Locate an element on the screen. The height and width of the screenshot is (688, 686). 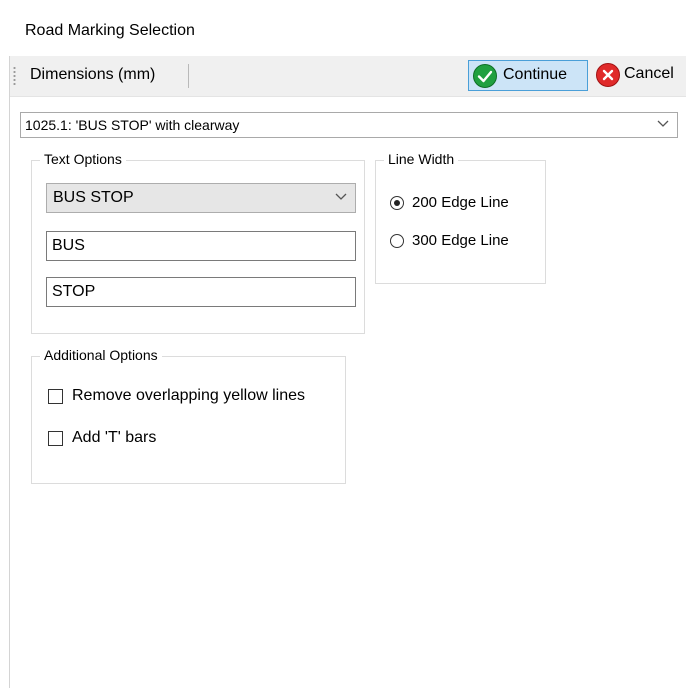
text-preset-value: BUS STOP is located at coordinates (93, 197).